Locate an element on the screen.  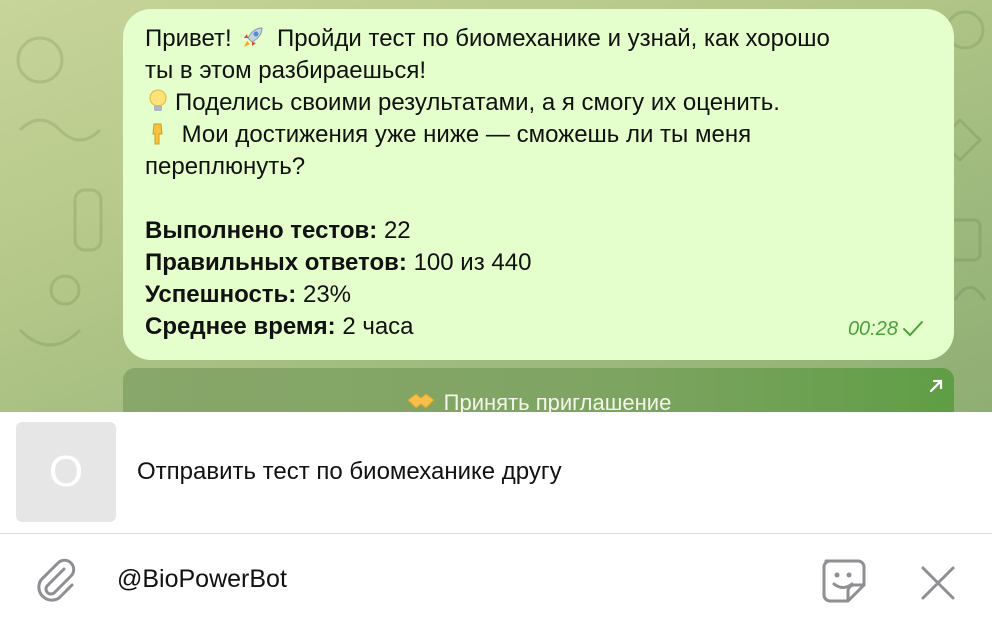
pointing-down-hand-icon is located at coordinates (157, 134).